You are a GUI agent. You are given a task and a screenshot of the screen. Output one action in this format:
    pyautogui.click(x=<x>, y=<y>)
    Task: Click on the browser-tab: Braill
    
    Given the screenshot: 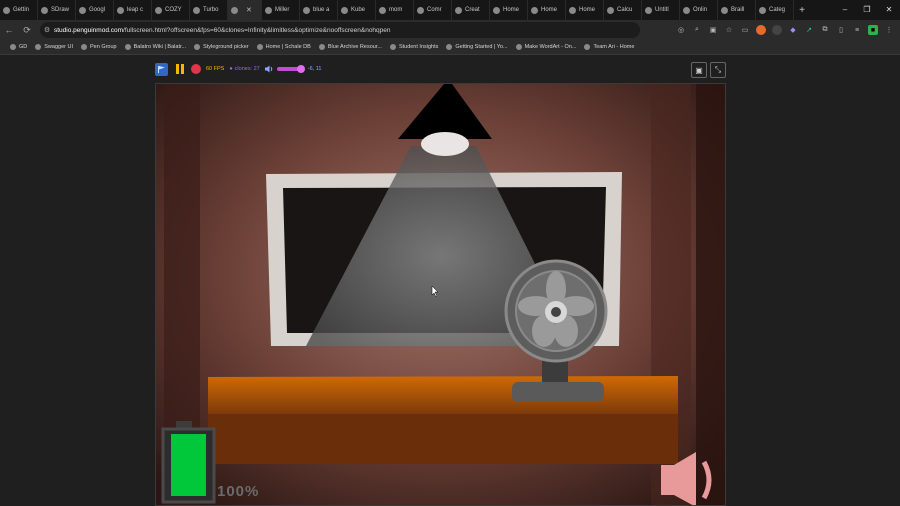 What is the action you would take?
    pyautogui.click(x=737, y=10)
    